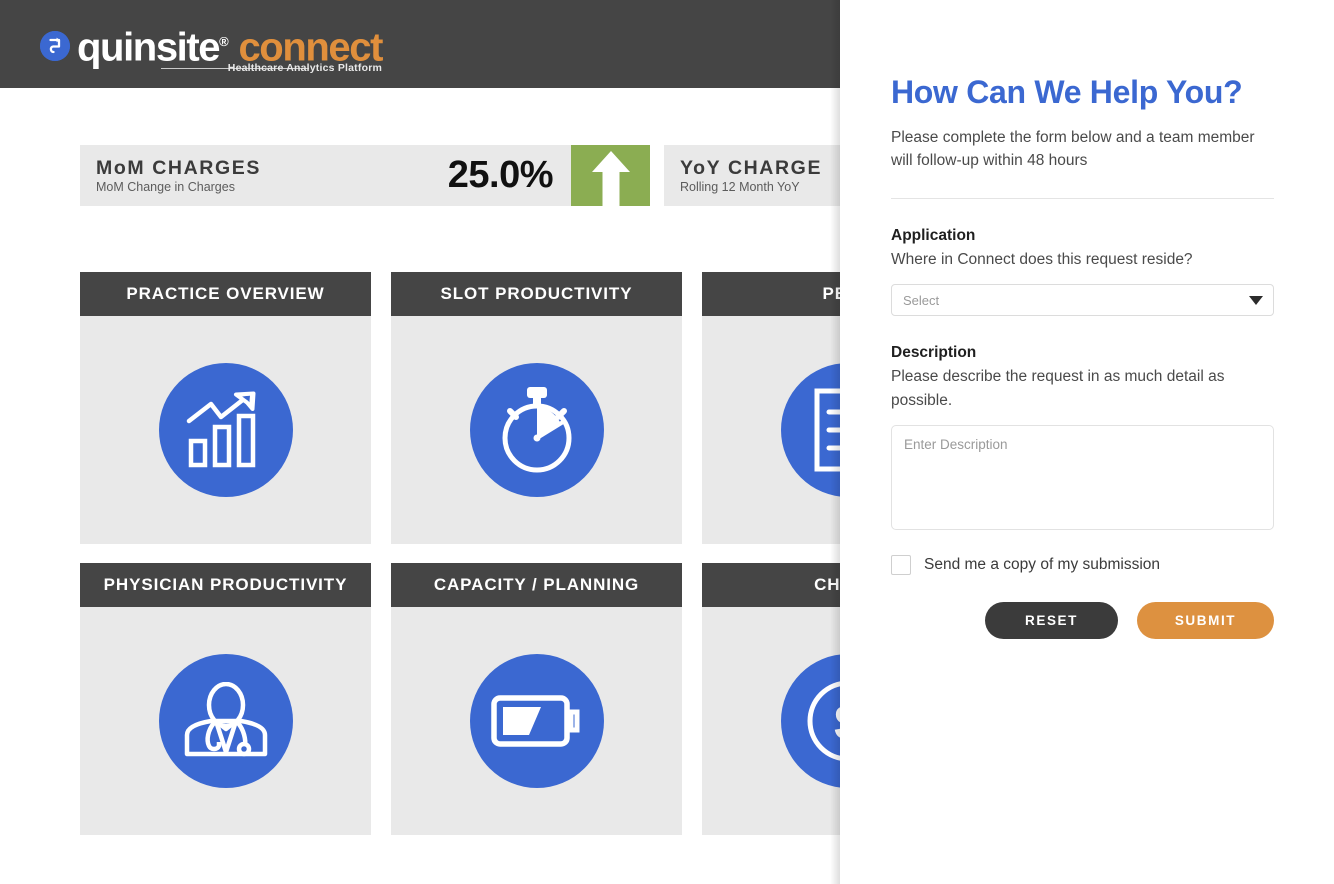 The width and height of the screenshot is (1334, 884). What do you see at coordinates (224, 42) in the screenshot?
I see `brand-trademark: ®` at bounding box center [224, 42].